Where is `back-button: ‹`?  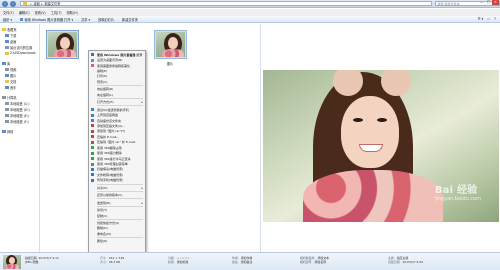
back-button: ‹ is located at coordinates (5, 3).